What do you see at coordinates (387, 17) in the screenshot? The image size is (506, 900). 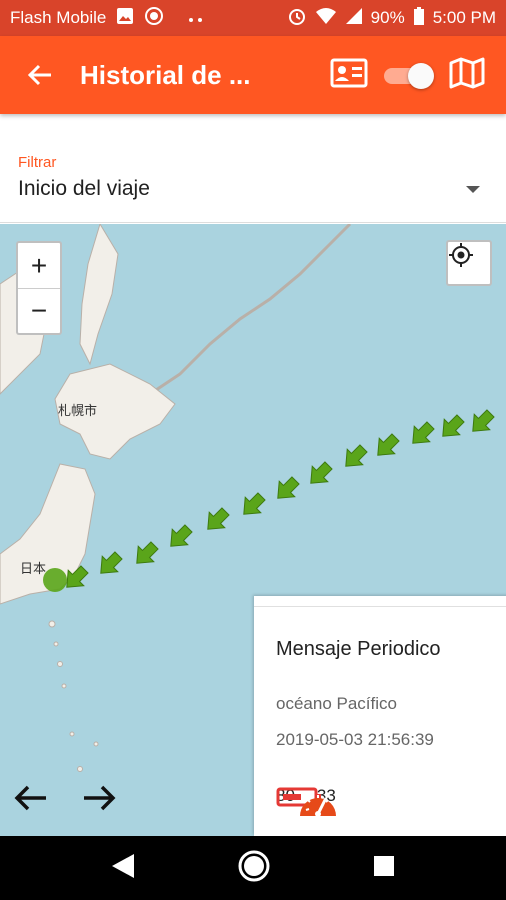 I see `battery-percent: 90%` at bounding box center [387, 17].